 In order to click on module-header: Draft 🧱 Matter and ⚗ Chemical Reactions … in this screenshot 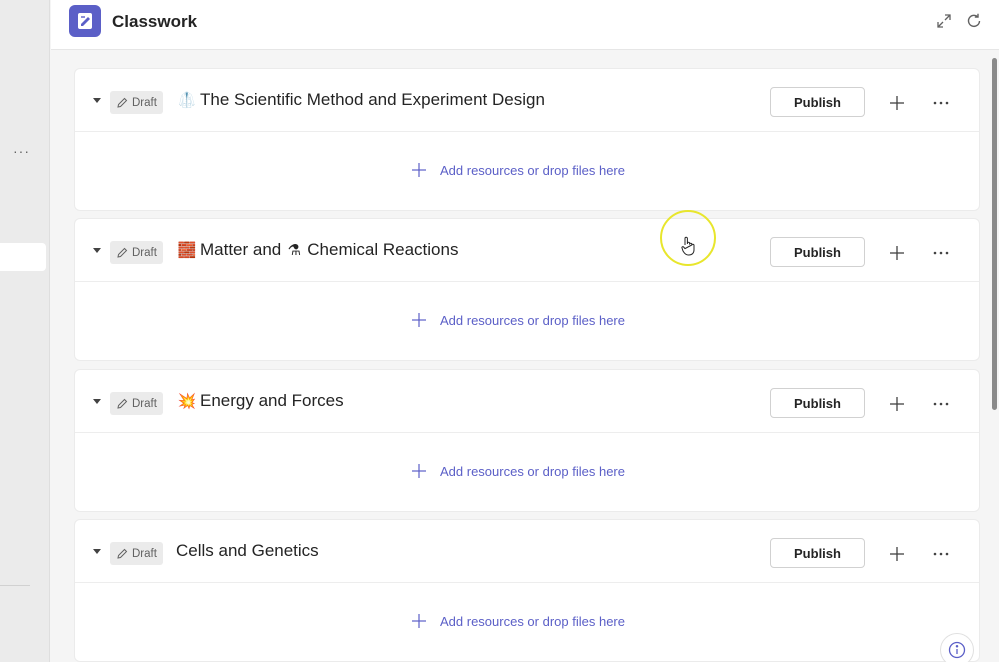, I will do `click(527, 250)`.